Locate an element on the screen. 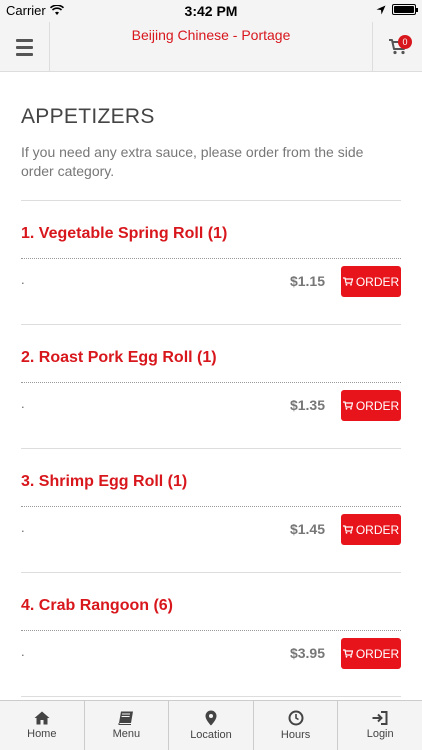 This screenshot has width=422, height=750. nav-location: Location is located at coordinates (211, 725).